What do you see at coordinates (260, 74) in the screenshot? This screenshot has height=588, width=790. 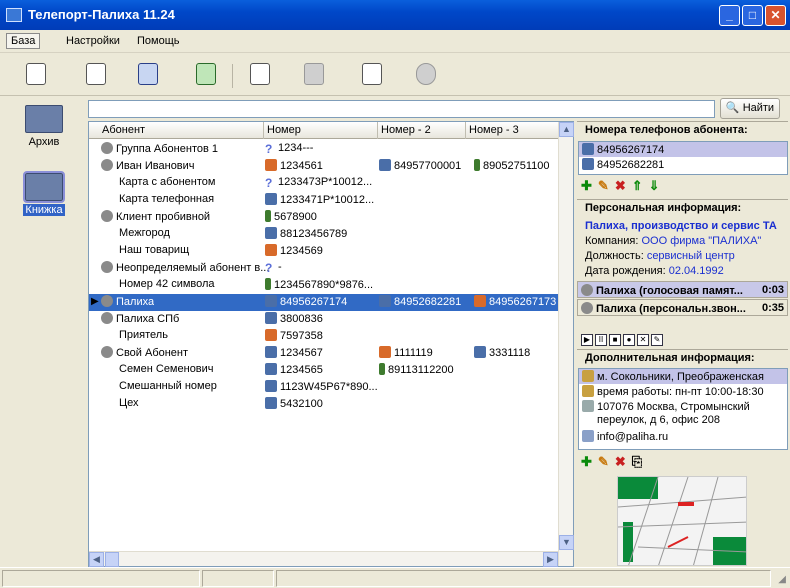 I see `schedule-button` at bounding box center [260, 74].